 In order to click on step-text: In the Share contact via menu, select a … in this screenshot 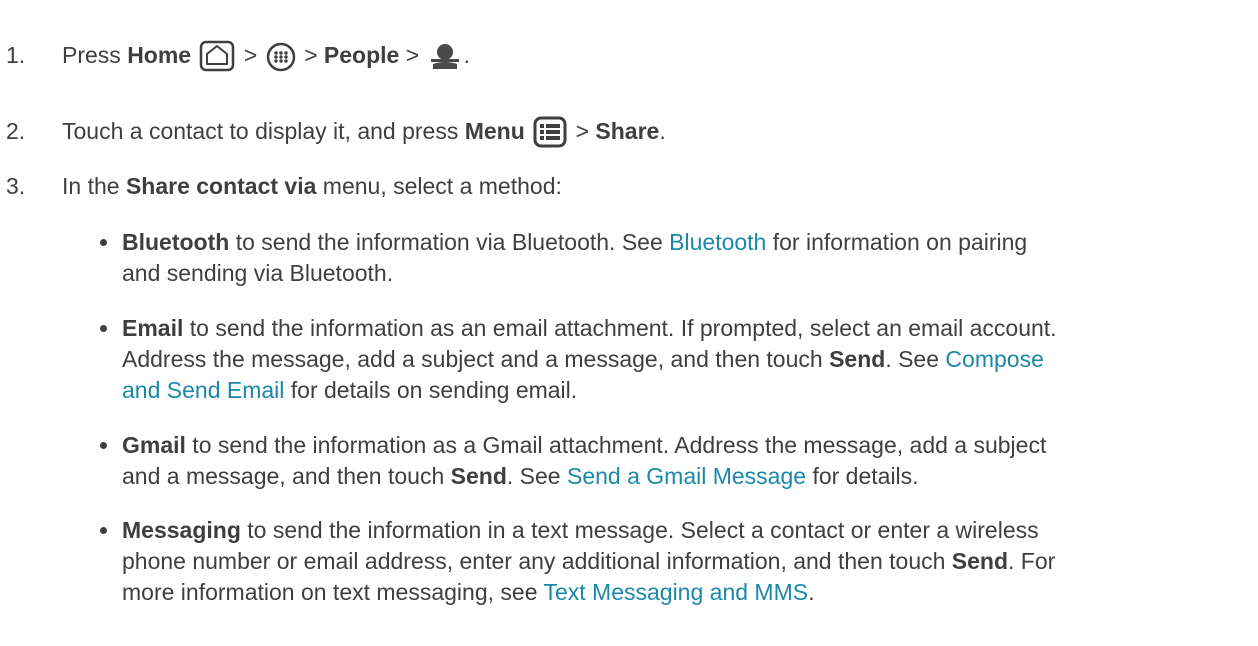, I will do `click(312, 186)`.